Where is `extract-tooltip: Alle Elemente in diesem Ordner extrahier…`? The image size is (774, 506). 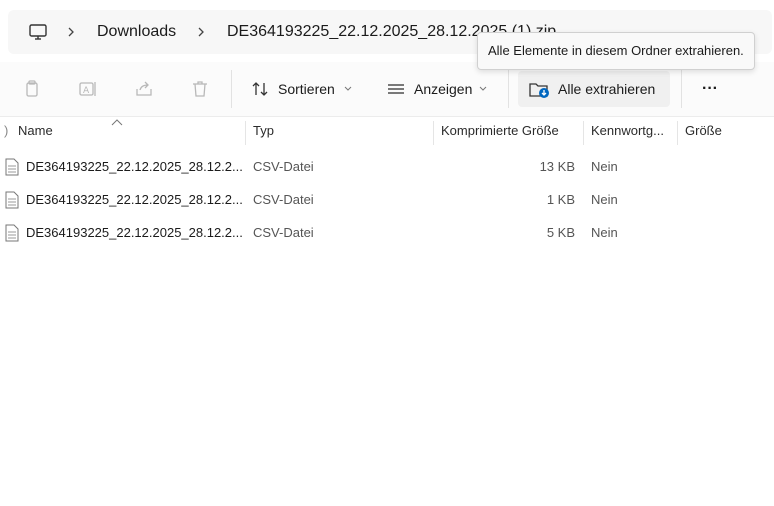 extract-tooltip: Alle Elemente in diesem Ordner extrahier… is located at coordinates (616, 51).